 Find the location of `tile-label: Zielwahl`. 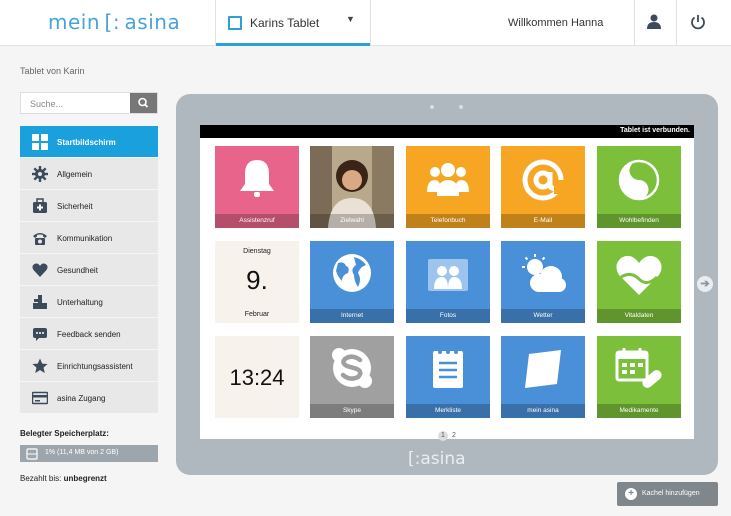

tile-label: Zielwahl is located at coordinates (352, 221).